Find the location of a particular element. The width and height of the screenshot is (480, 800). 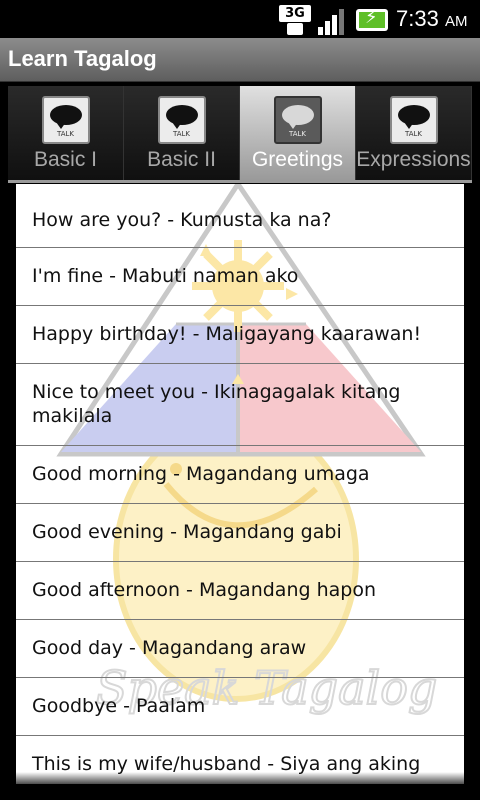

clock: 7:33 AM is located at coordinates (431, 19).